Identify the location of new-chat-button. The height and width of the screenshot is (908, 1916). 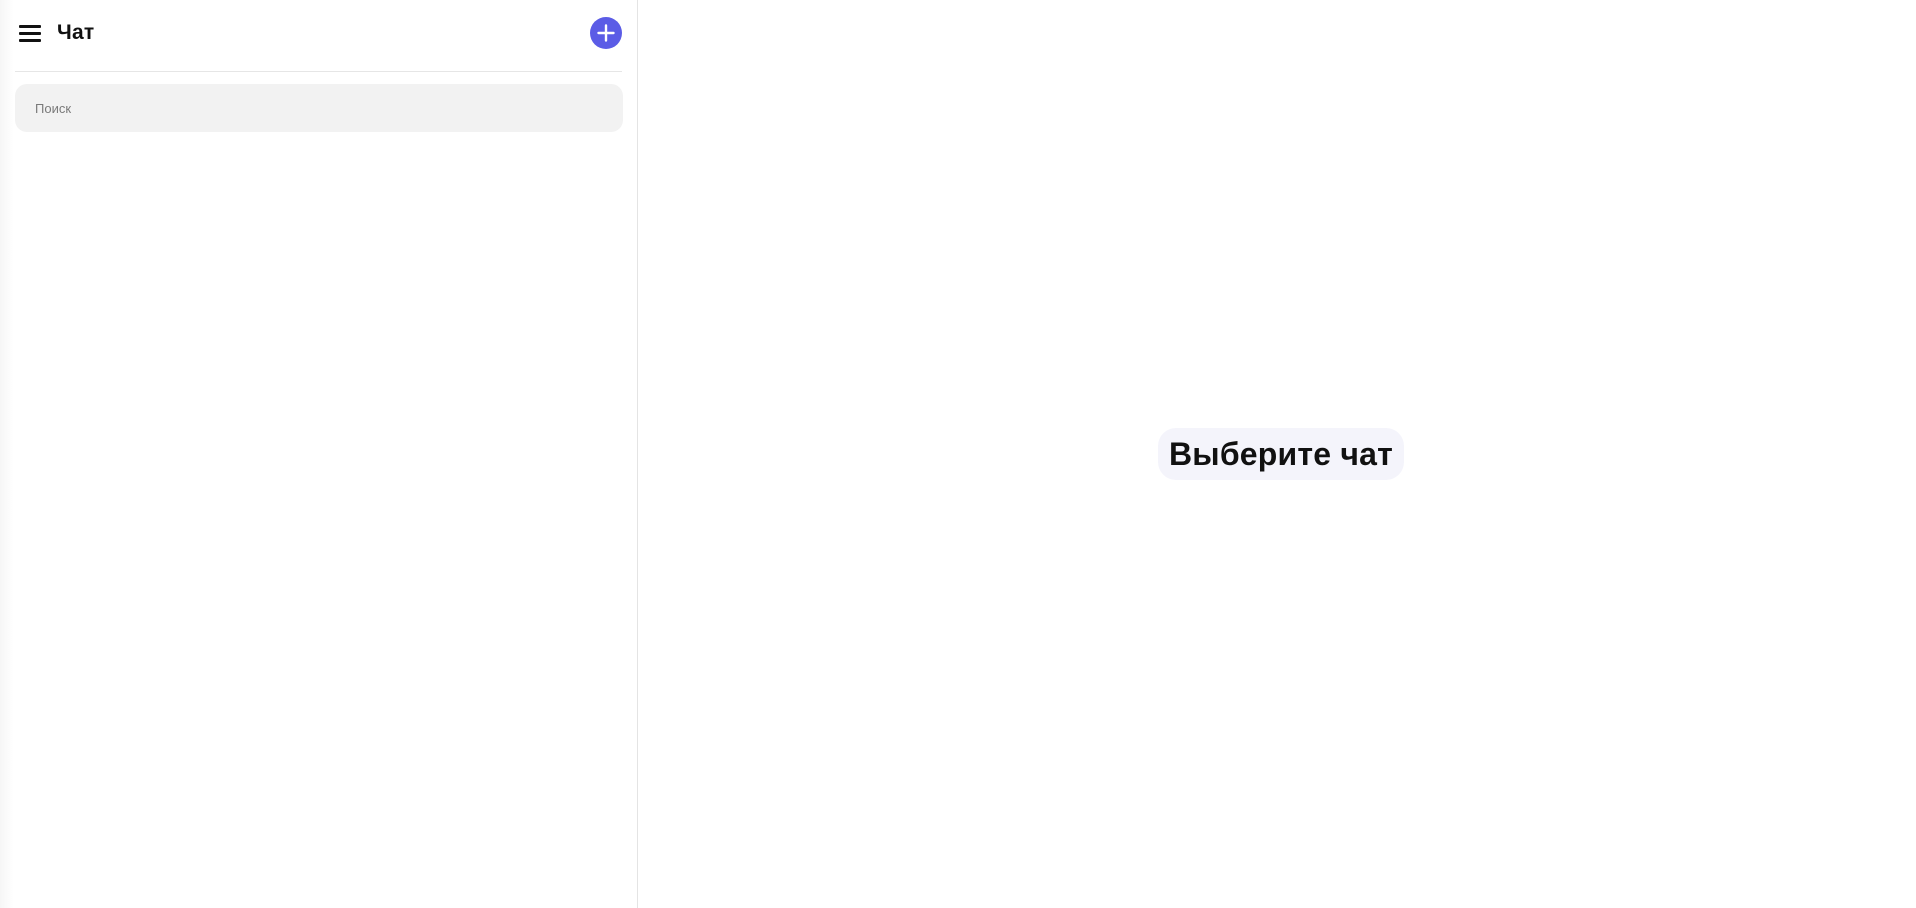
(606, 33).